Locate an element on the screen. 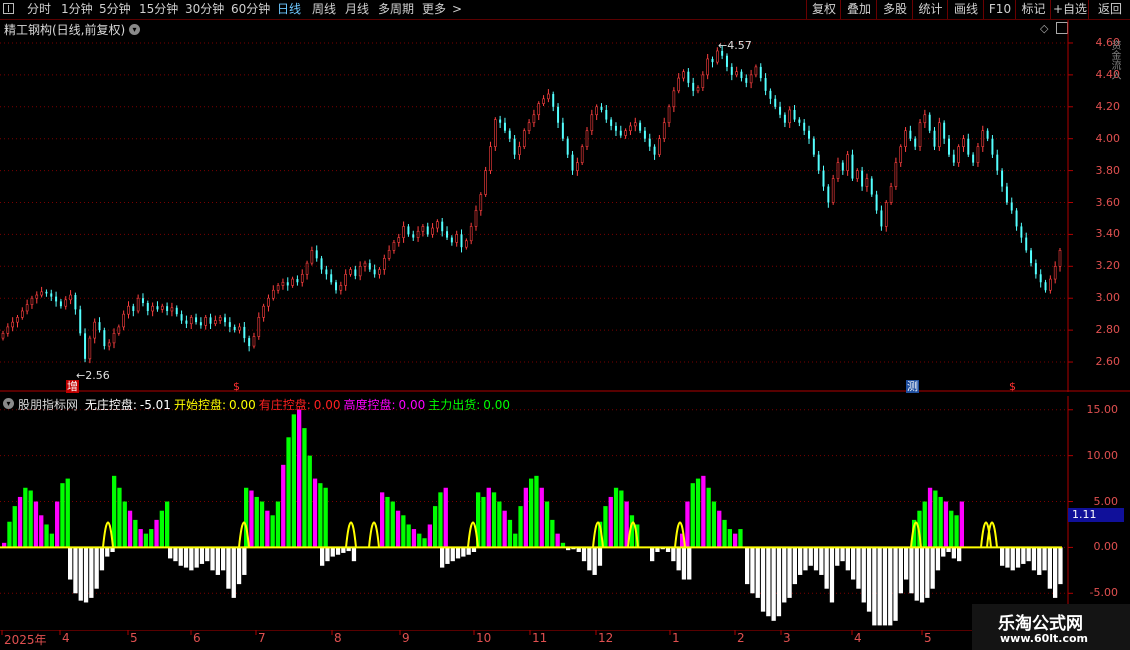  period-tab: 60分钟 is located at coordinates (250, 9).